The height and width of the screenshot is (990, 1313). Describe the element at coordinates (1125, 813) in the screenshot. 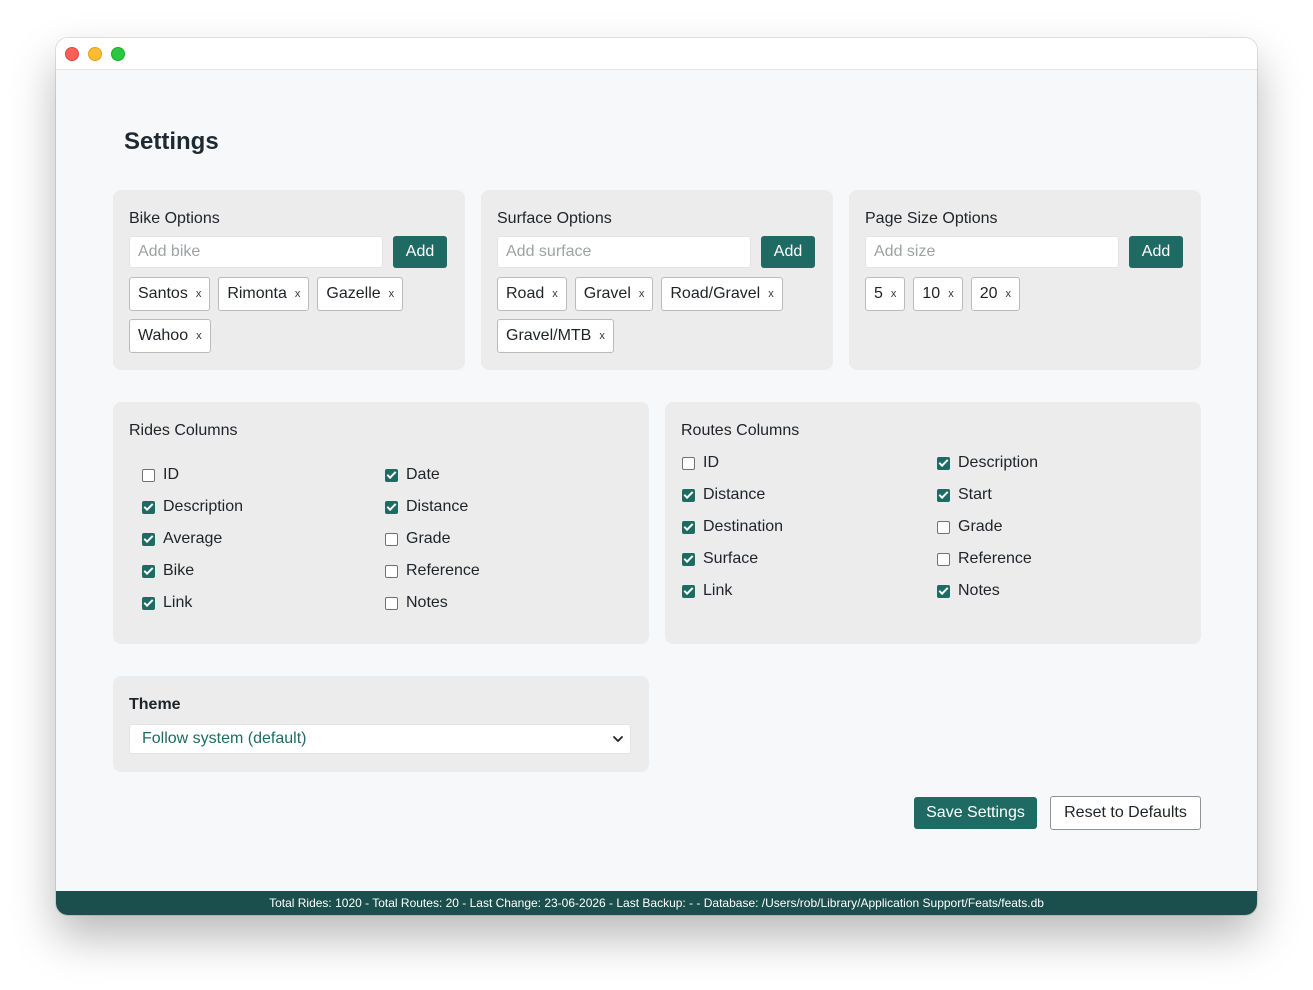

I see `reset-defaults-button: Reset to Defaults` at that location.